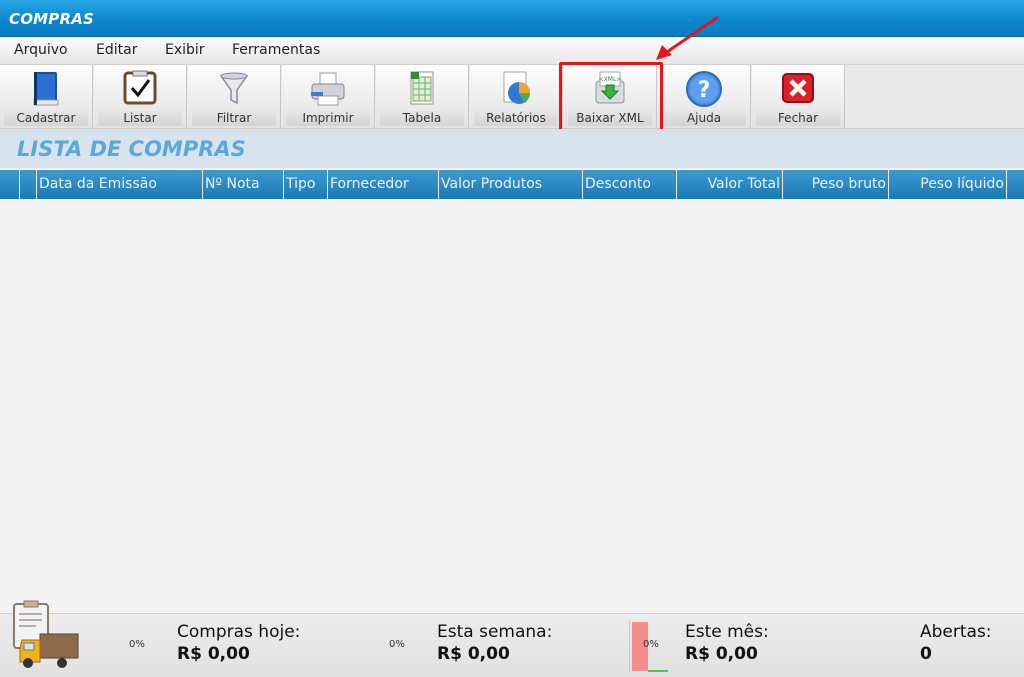 This screenshot has height=677, width=1024. Describe the element at coordinates (46, 634) in the screenshot. I see `truck-clipboard-icon` at that location.